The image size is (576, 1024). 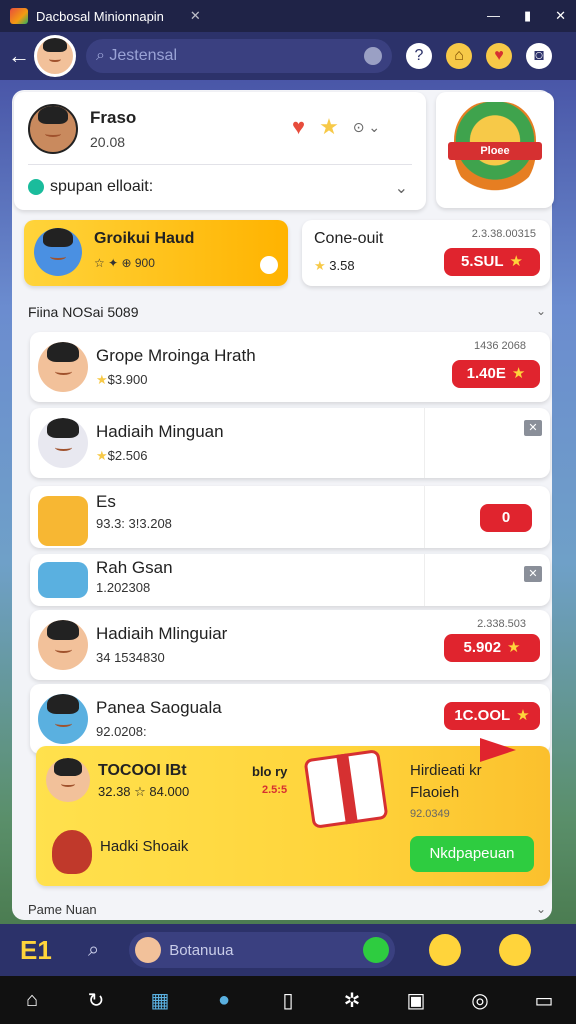 What do you see at coordinates (159, 707) in the screenshot?
I see `row-title: Panea Saoguala` at bounding box center [159, 707].